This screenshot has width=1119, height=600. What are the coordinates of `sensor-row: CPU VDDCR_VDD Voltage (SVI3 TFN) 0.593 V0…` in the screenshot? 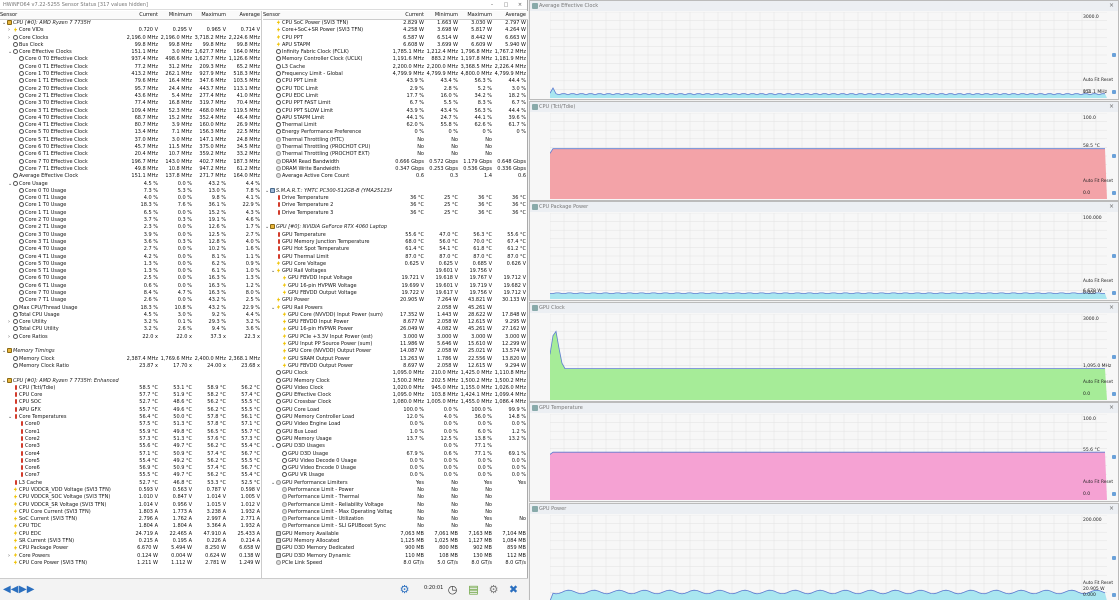 It's located at (130, 490).